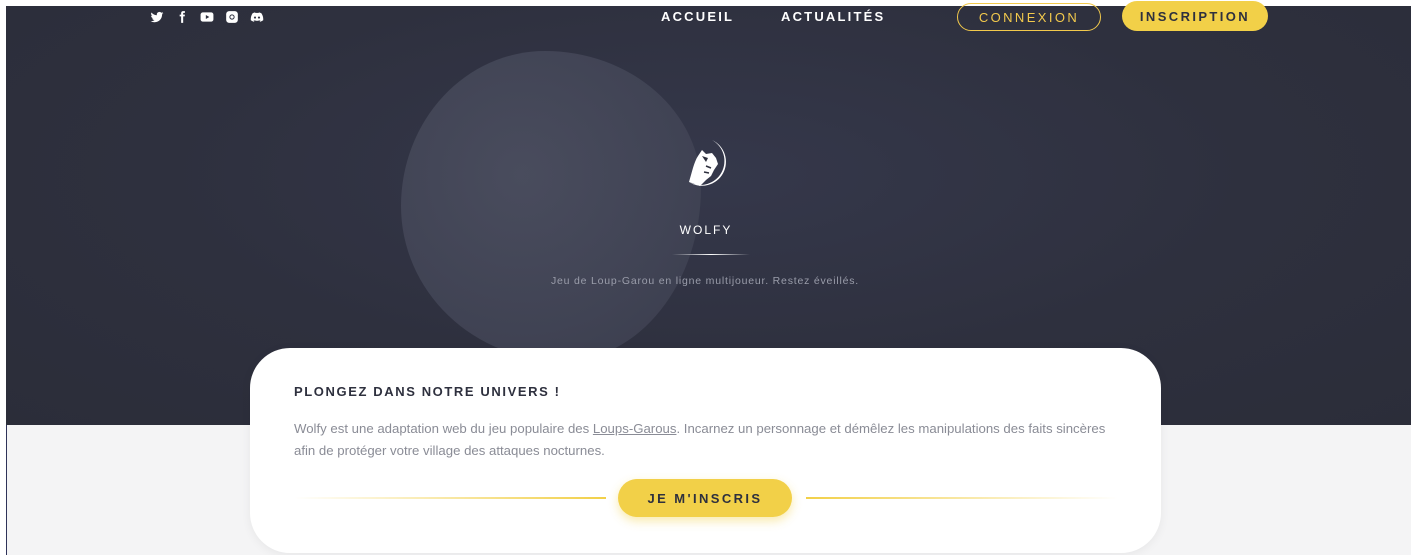 This screenshot has height=555, width=1411. What do you see at coordinates (711, 254) in the screenshot?
I see `brand-divider` at bounding box center [711, 254].